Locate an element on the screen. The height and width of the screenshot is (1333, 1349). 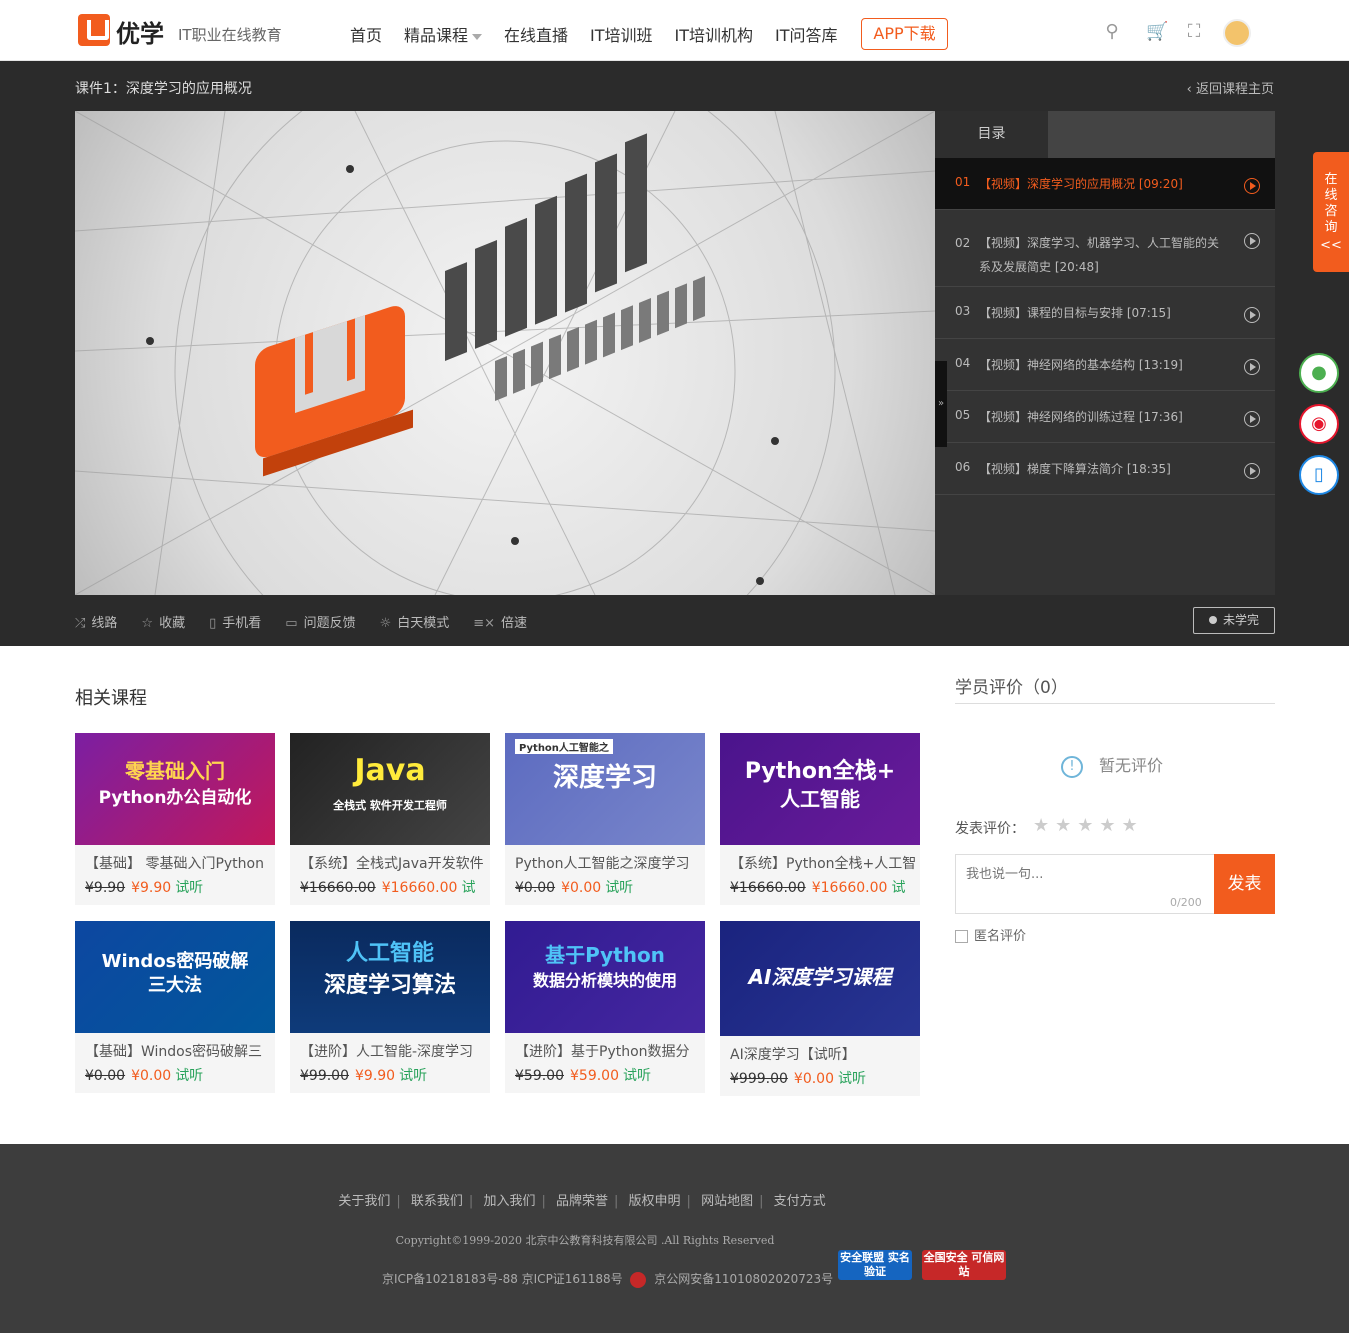
day-mode-label: 白天模式 is located at coordinates (423, 623).